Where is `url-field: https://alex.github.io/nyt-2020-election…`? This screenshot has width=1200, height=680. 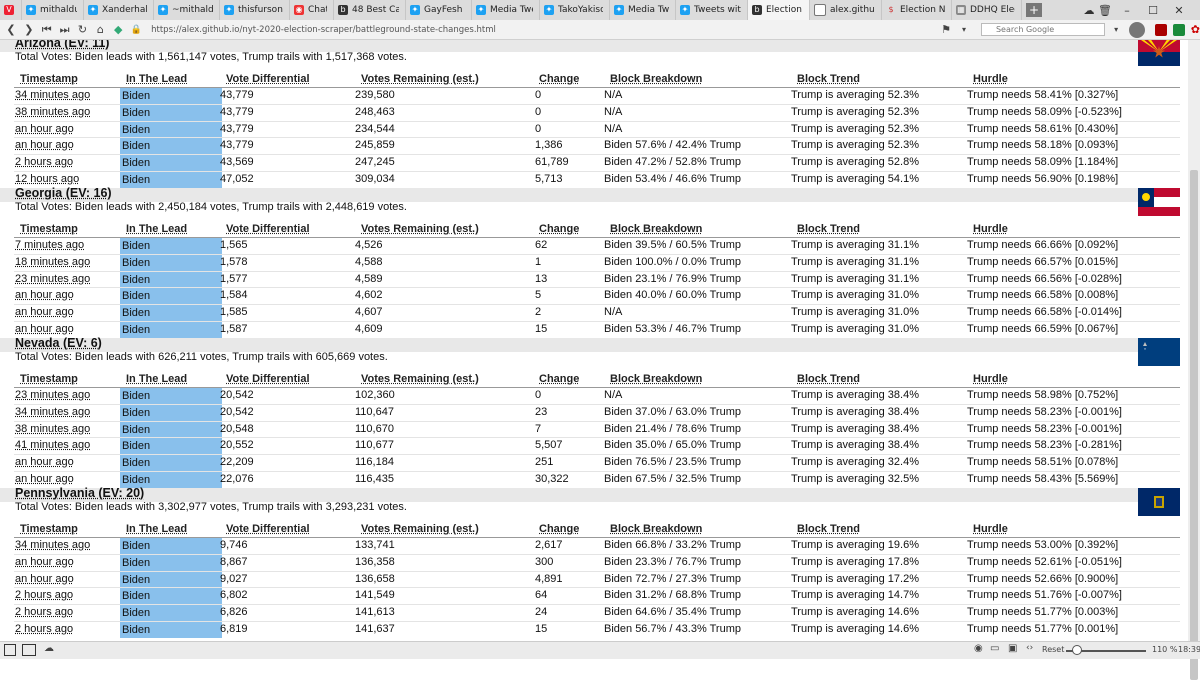 url-field: https://alex.github.io/nyt-2020-election… is located at coordinates (543, 30).